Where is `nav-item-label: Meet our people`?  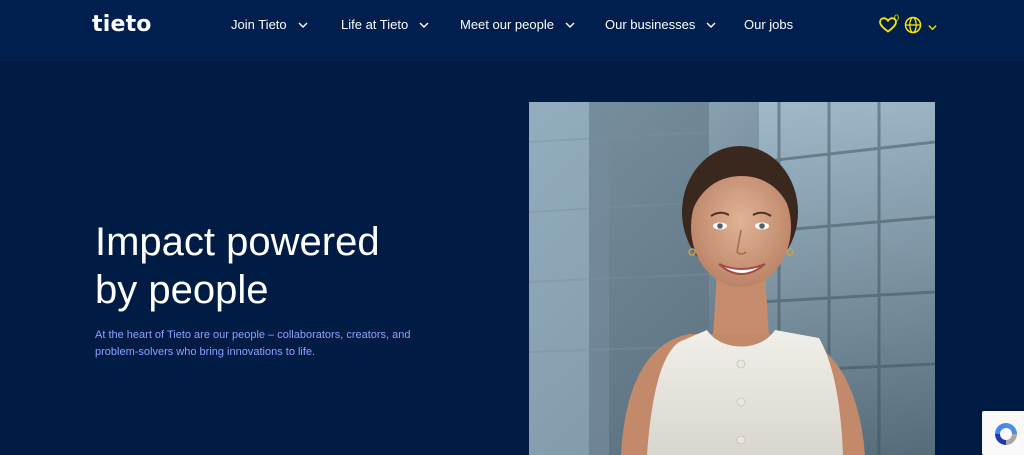 nav-item-label: Meet our people is located at coordinates (507, 24).